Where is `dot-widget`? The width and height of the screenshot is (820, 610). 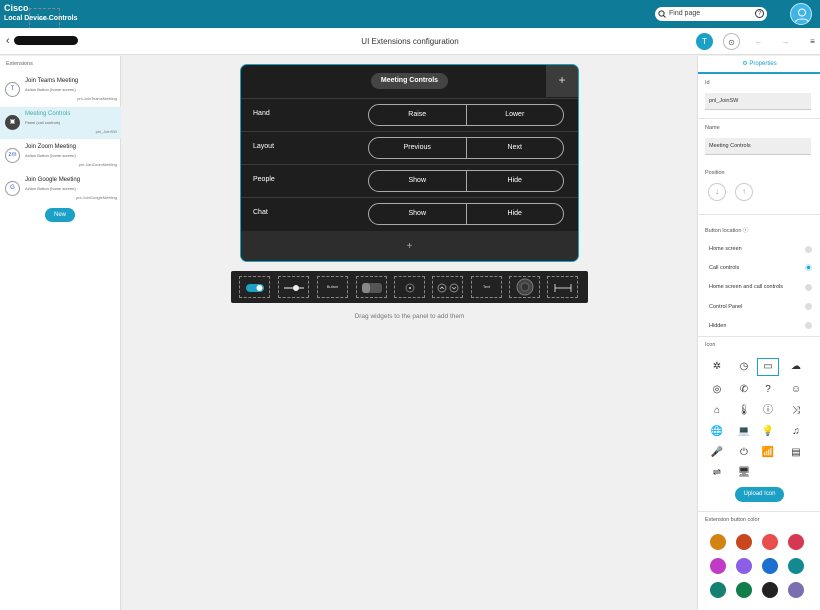 dot-widget is located at coordinates (409, 287).